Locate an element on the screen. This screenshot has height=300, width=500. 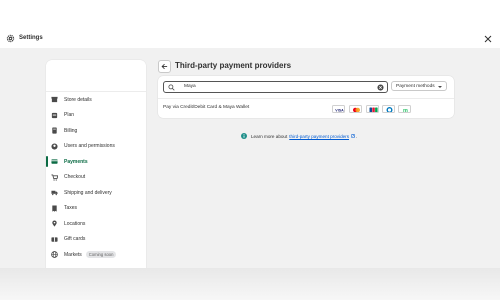
sidebar-item-label: Payments is located at coordinates (76, 161).